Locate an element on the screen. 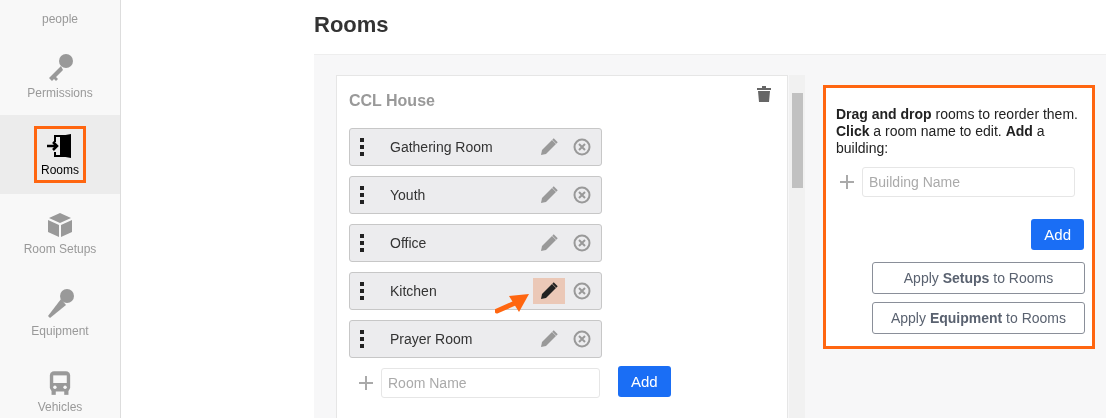  sidebar-label: Vehicles is located at coordinates (60, 407).